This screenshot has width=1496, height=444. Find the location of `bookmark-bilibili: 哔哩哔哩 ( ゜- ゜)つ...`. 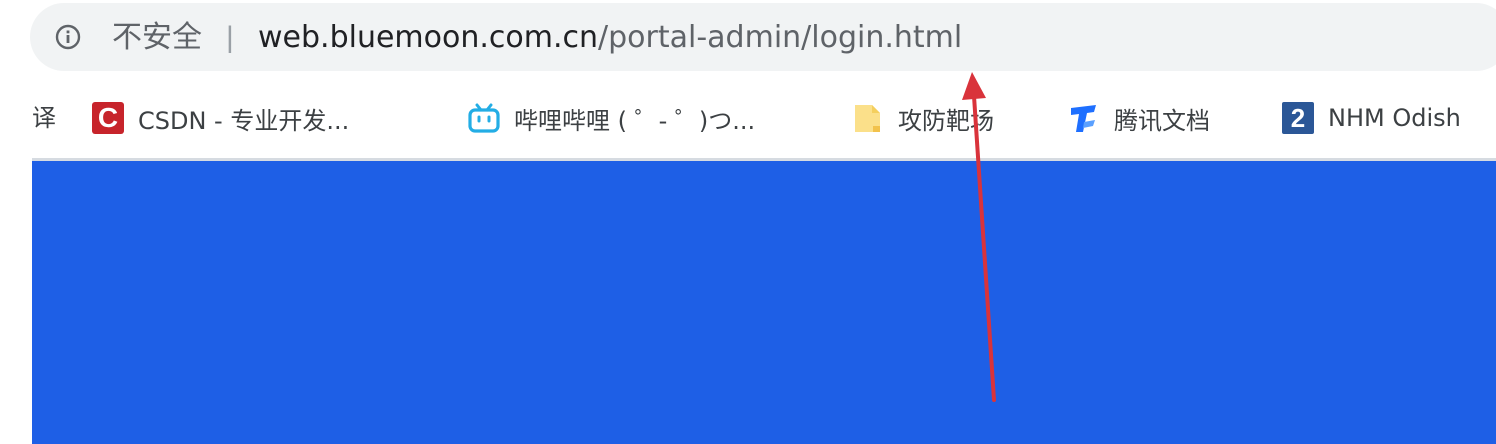

bookmark-bilibili: 哔哩哔哩 ( ゜- ゜)つ... is located at coordinates (611, 118).